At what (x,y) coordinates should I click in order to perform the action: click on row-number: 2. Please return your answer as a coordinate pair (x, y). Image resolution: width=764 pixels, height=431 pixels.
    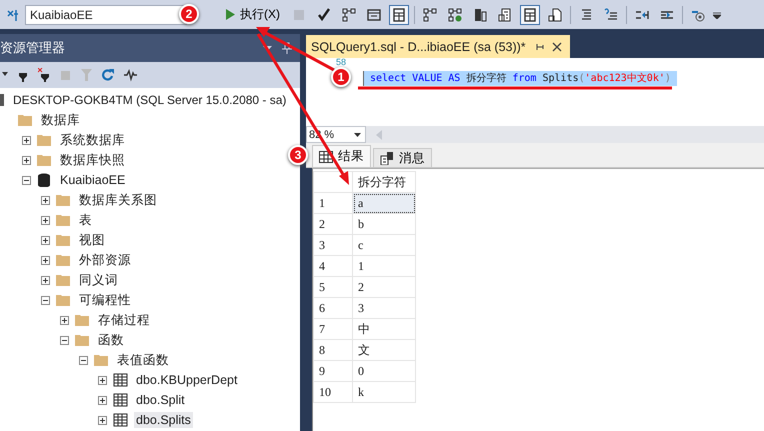
    Looking at the image, I should click on (333, 224).